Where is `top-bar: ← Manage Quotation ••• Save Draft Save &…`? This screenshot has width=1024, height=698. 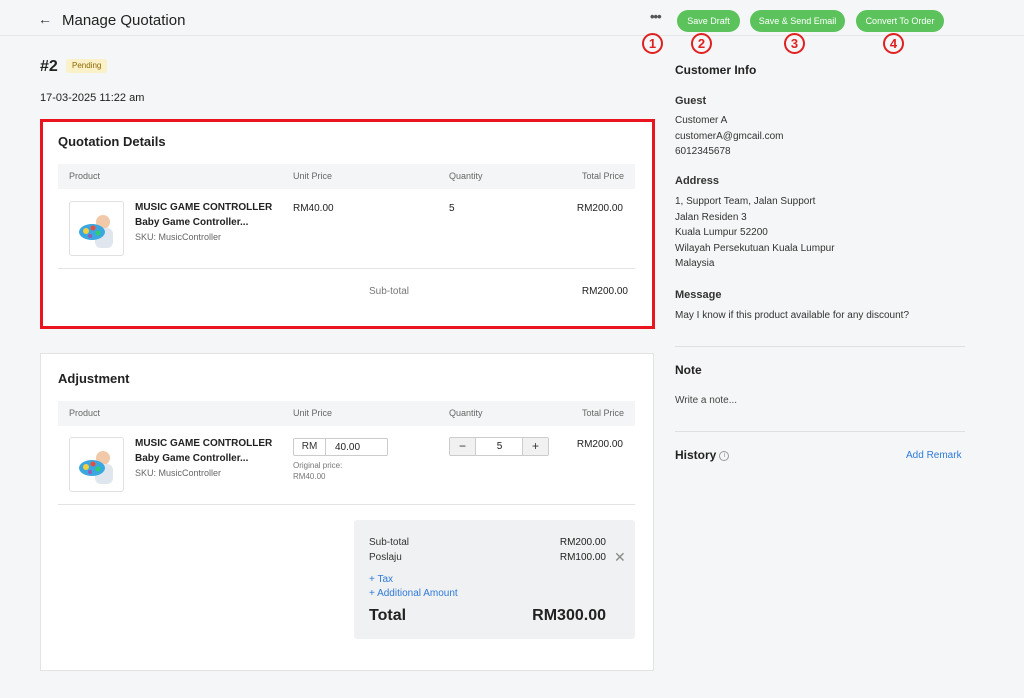 top-bar: ← Manage Quotation ••• Save Draft Save &… is located at coordinates (512, 18).